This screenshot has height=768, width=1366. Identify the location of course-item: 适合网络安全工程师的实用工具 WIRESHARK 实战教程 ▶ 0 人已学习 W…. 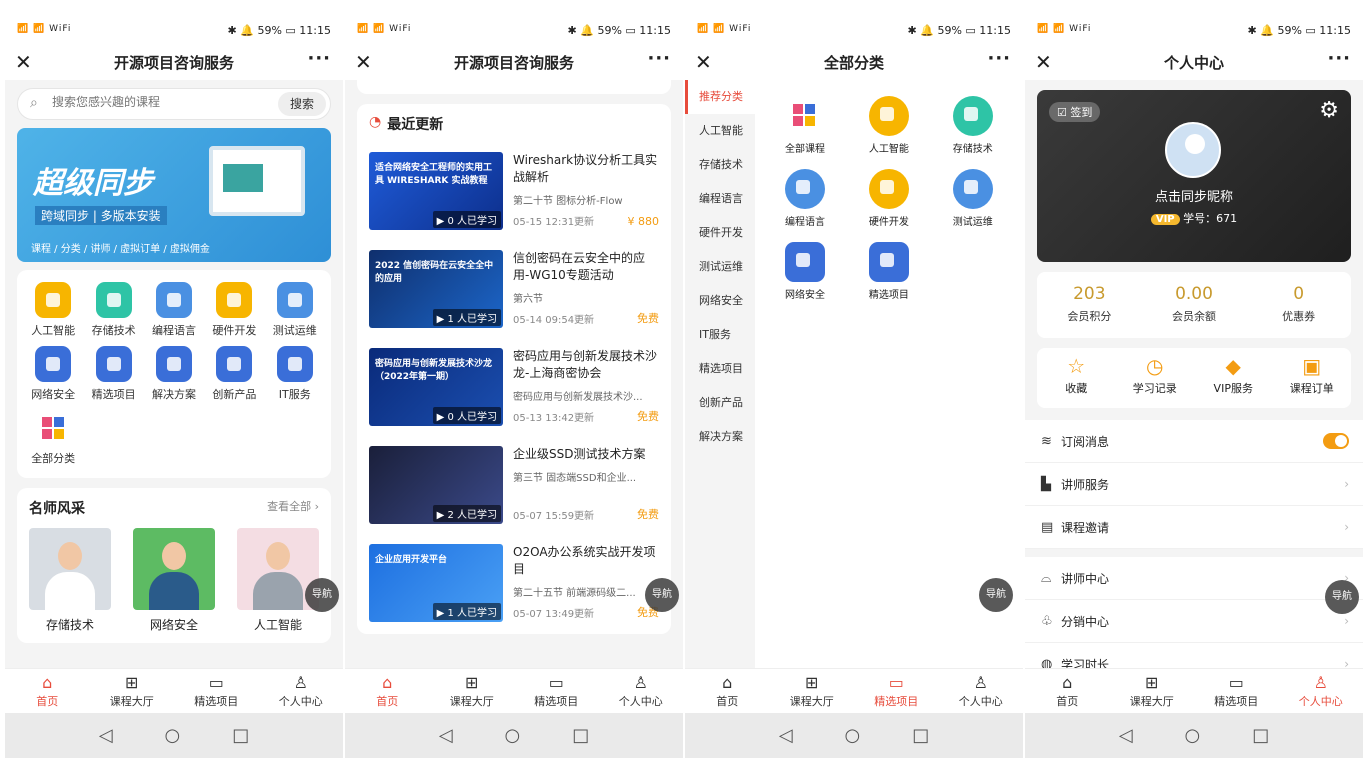
(514, 193).